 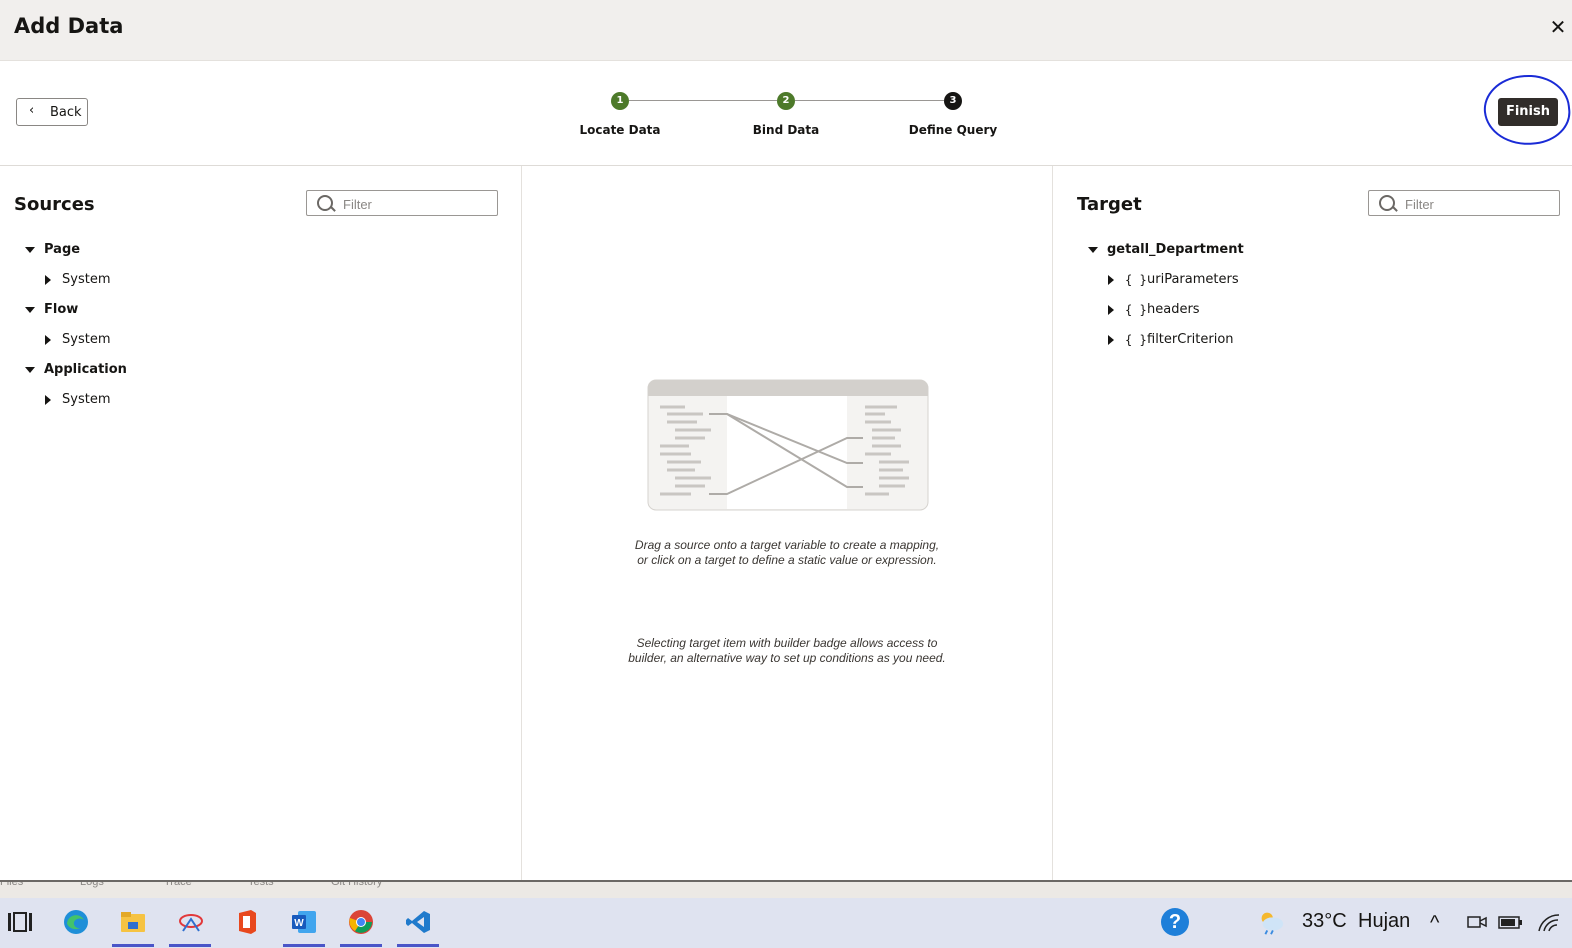 I want to click on step-3-label: Define Query, so click(x=953, y=130).